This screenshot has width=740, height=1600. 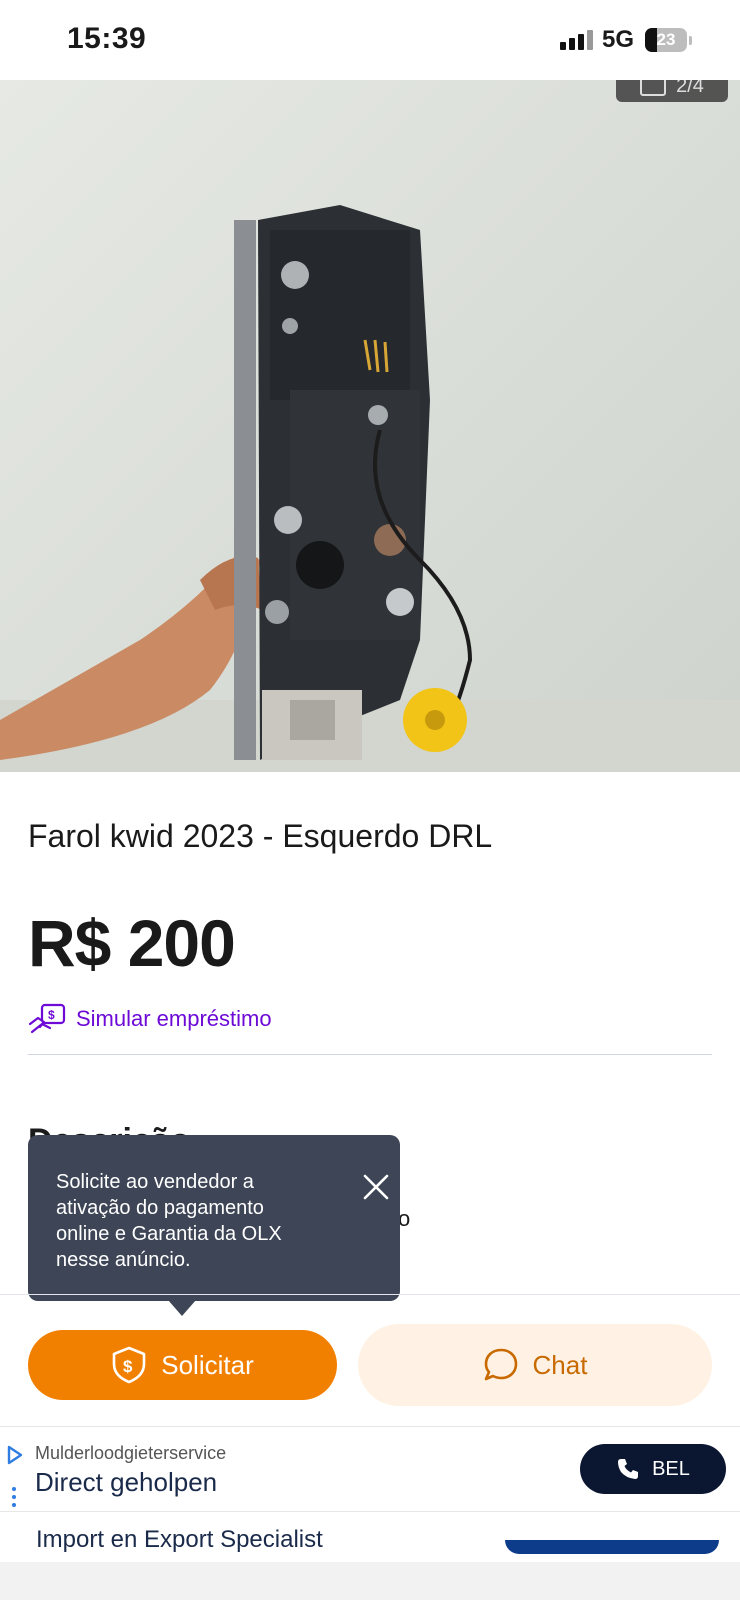 I want to click on ad-choices-icon, so click(x=15, y=1455).